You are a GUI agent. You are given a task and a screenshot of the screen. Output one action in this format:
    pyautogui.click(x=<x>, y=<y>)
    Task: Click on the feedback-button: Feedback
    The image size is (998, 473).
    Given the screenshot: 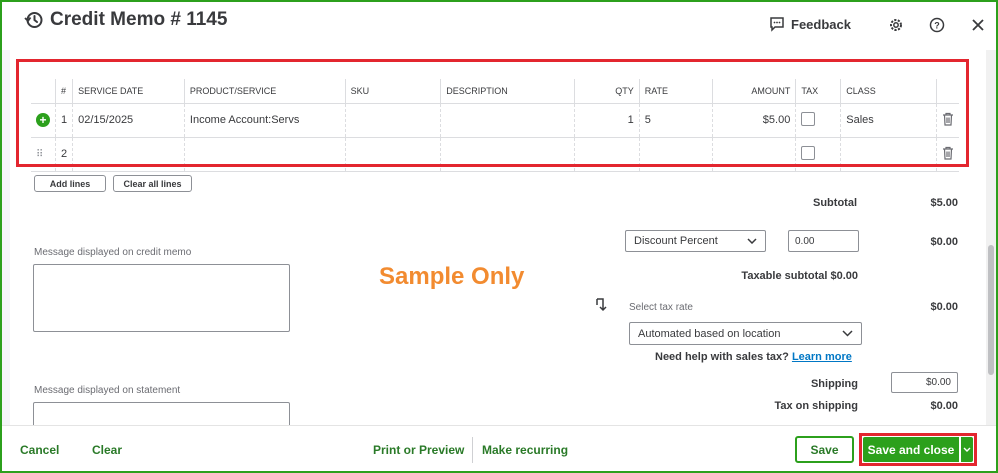 What is the action you would take?
    pyautogui.click(x=810, y=24)
    